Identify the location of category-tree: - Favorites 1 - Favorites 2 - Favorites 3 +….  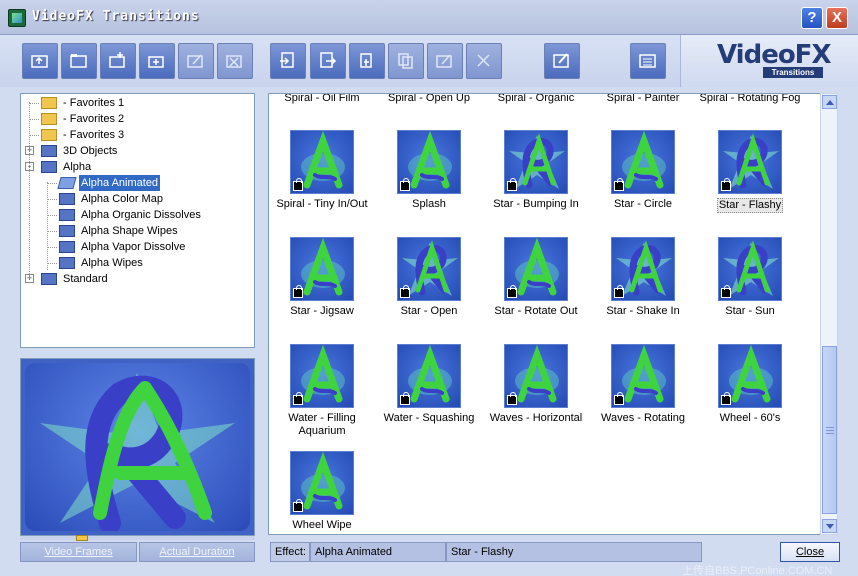
(137, 220).